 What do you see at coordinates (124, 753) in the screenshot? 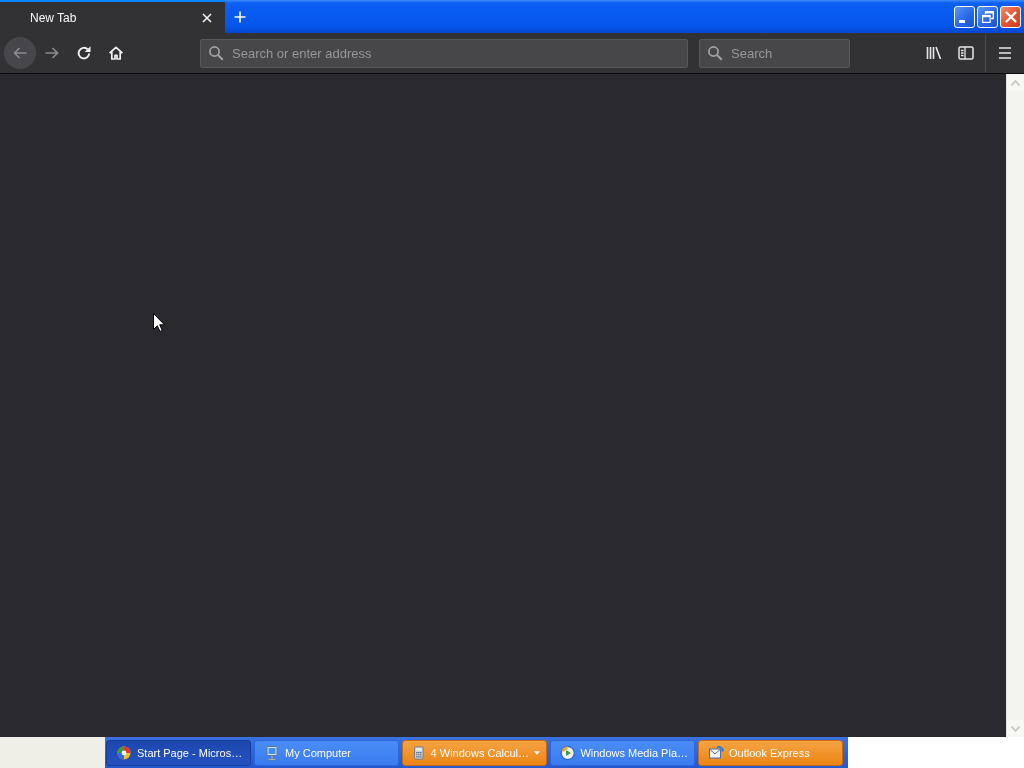
I see `logo-icon` at bounding box center [124, 753].